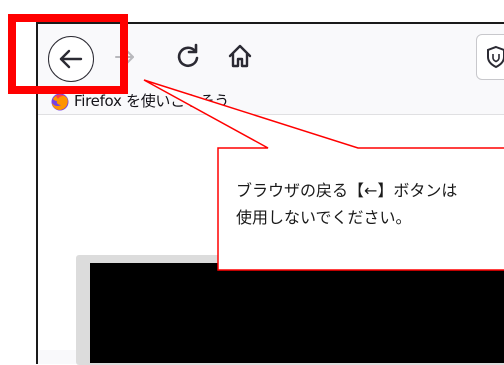 The height and width of the screenshot is (365, 504). Describe the element at coordinates (324, 217) in the screenshot. I see `callout-line-2: 使用しないでください。` at that location.